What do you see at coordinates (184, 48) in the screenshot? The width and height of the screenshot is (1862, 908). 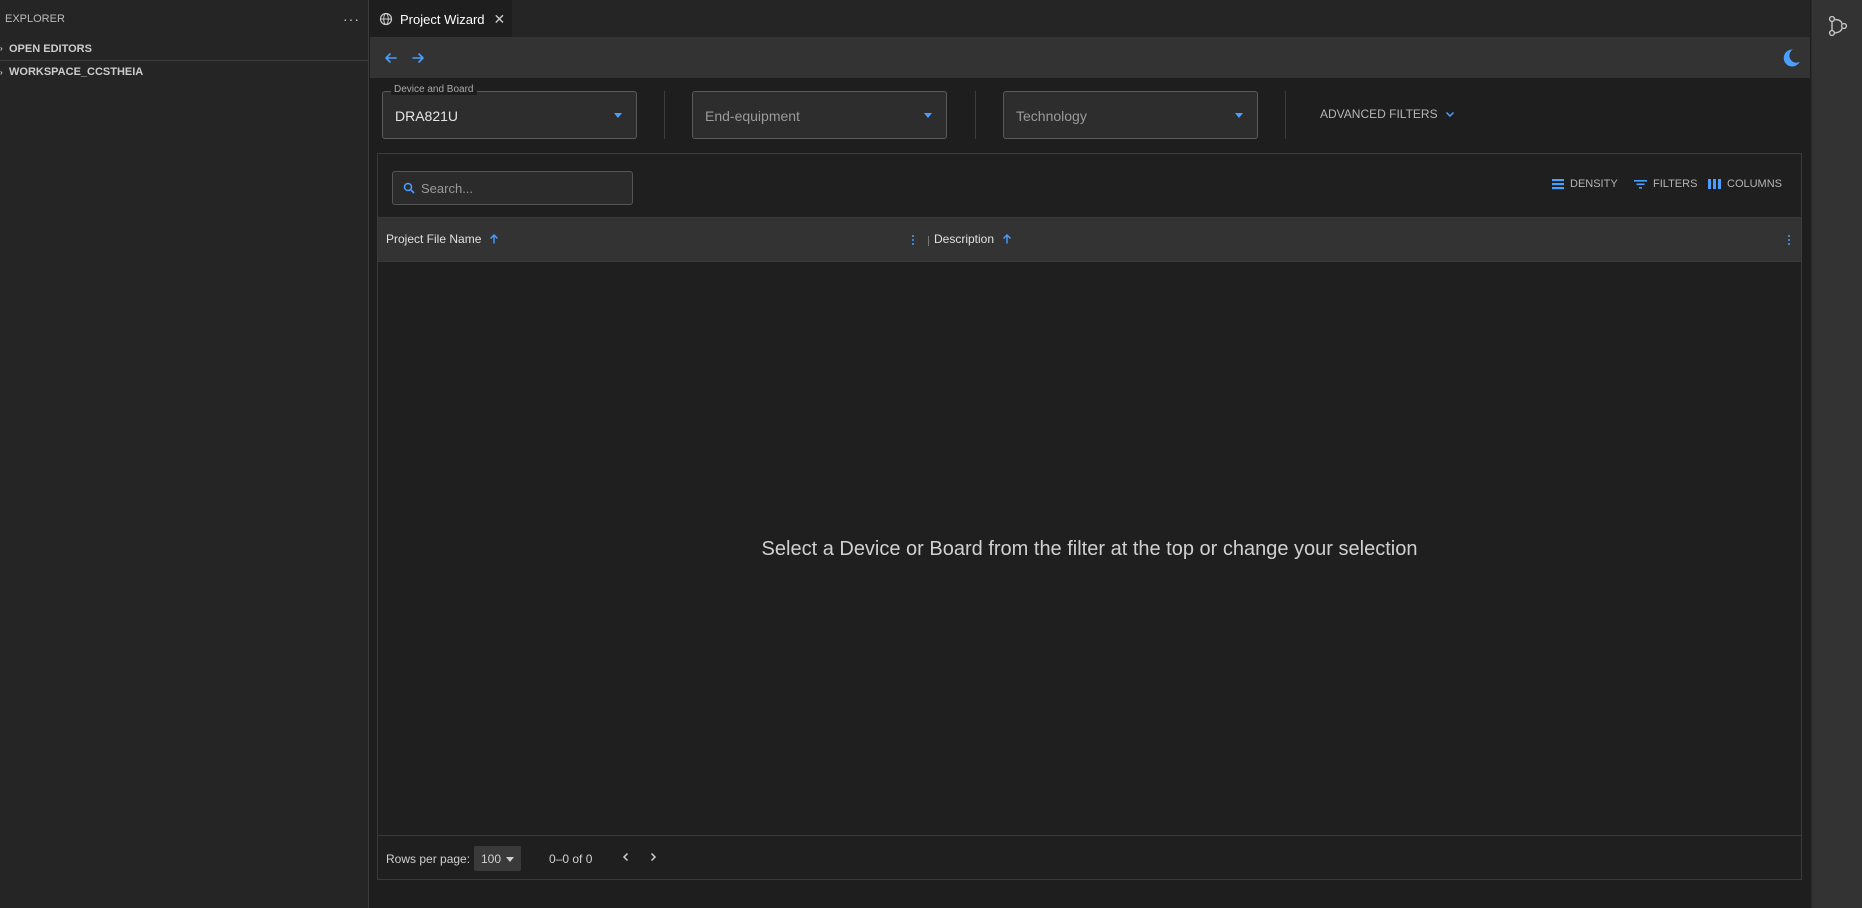 I see `section-open-editors: › OPEN EDITORS` at bounding box center [184, 48].